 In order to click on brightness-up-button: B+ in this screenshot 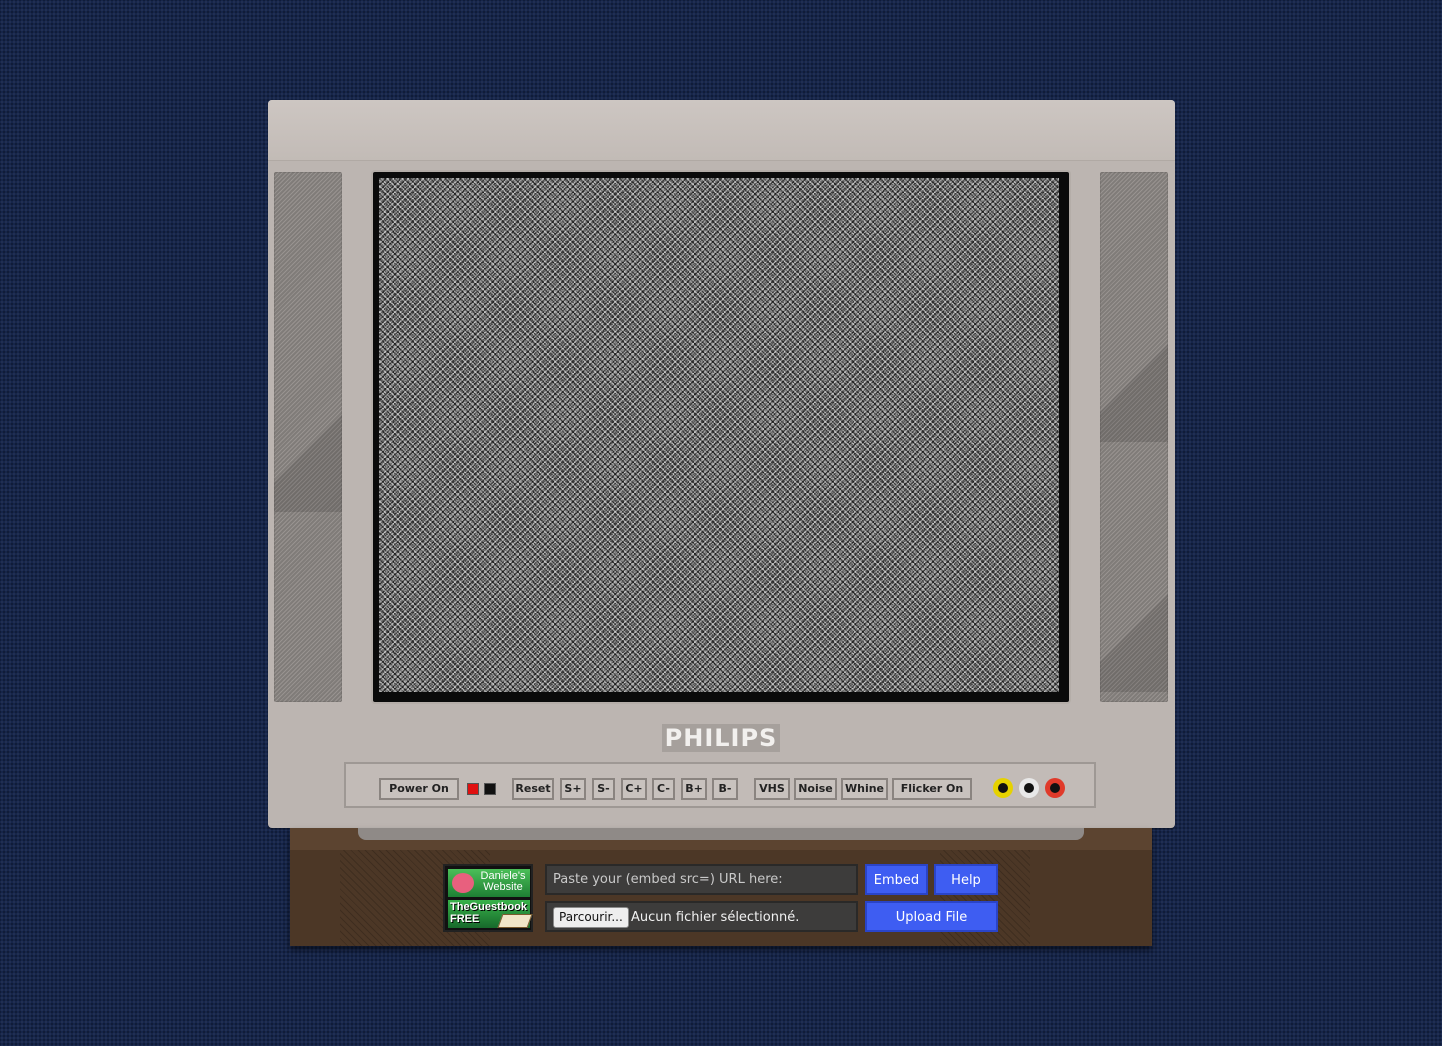, I will do `click(694, 789)`.